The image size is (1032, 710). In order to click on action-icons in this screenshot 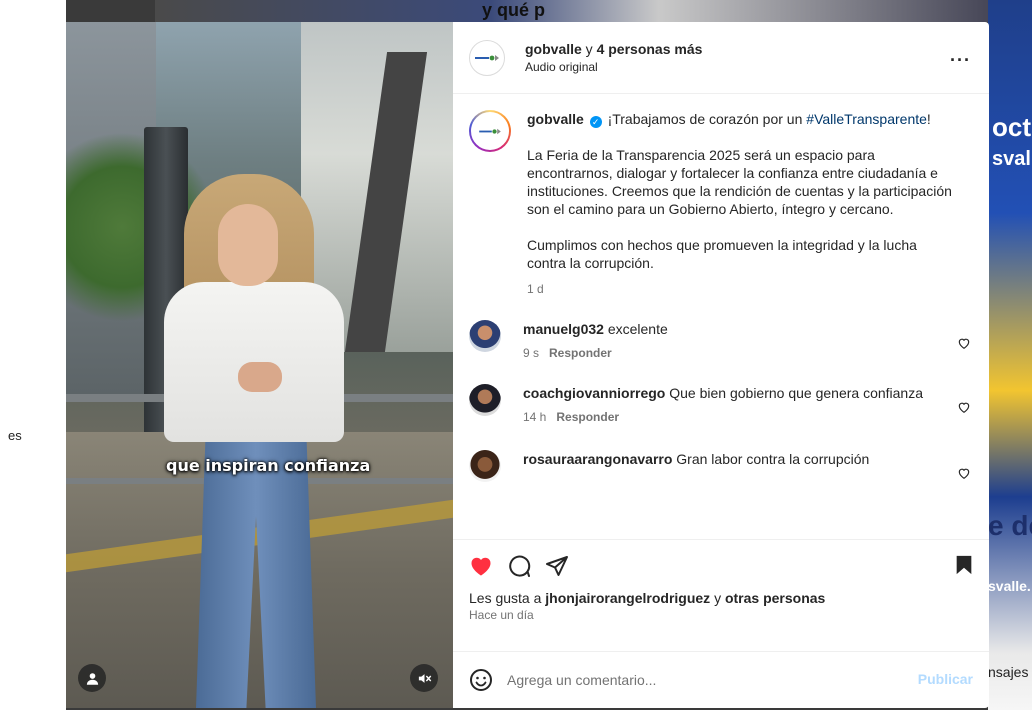, I will do `click(721, 566)`.